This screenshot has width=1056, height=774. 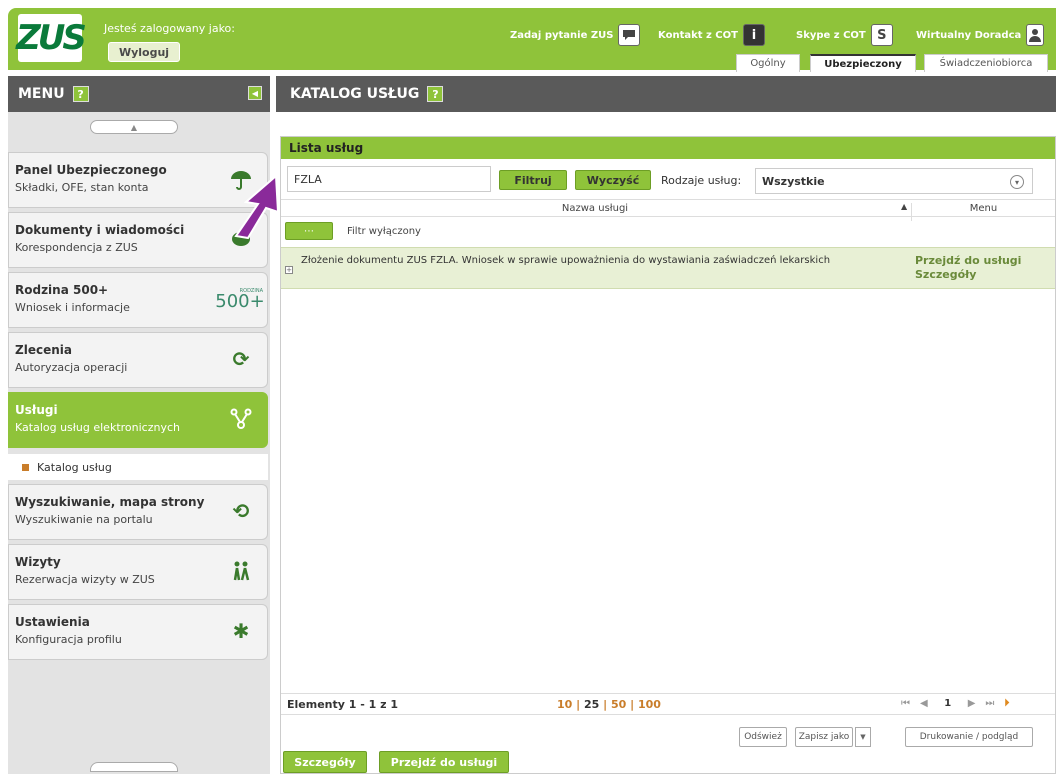 What do you see at coordinates (1006, 703) in the screenshot?
I see `page-end-icon: ⏵` at bounding box center [1006, 703].